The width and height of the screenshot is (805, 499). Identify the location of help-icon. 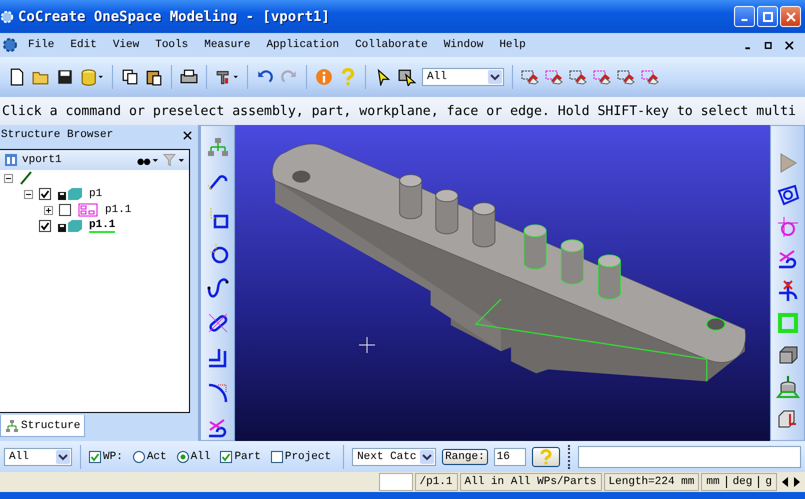
(546, 456).